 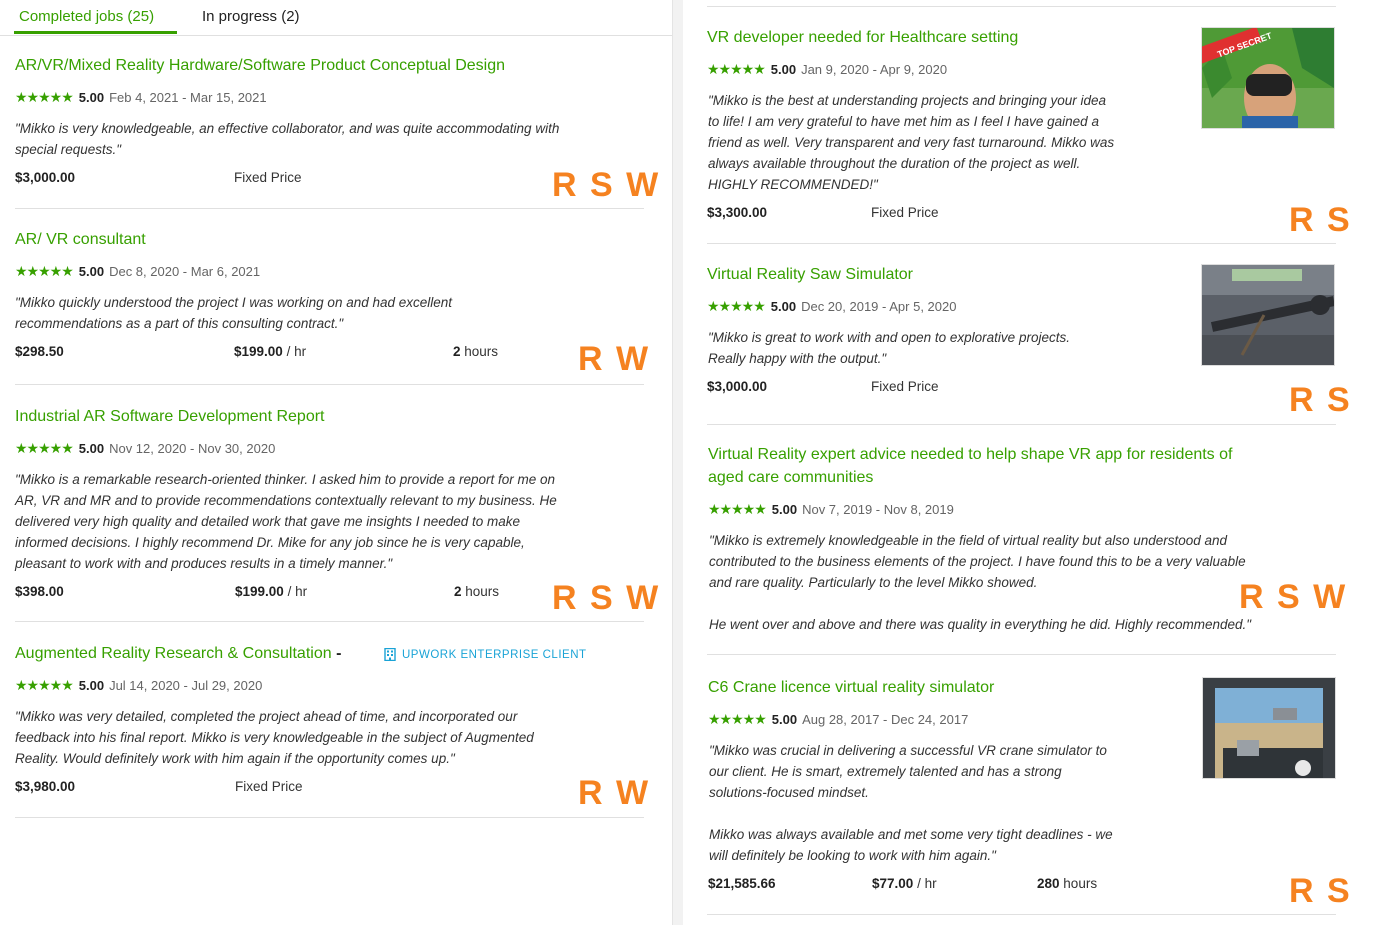 I want to click on enterprise-client-badge: UPWORK ENTERPRISE CLIENT, so click(x=485, y=654).